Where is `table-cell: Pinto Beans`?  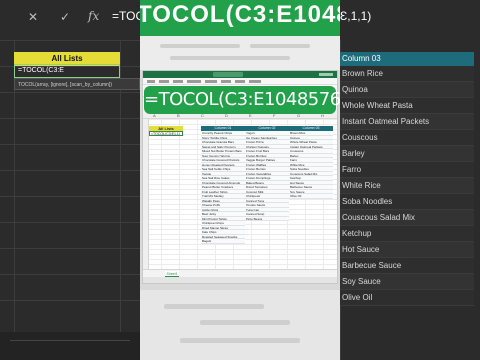 table-cell: Pinto Beans is located at coordinates (267, 218).